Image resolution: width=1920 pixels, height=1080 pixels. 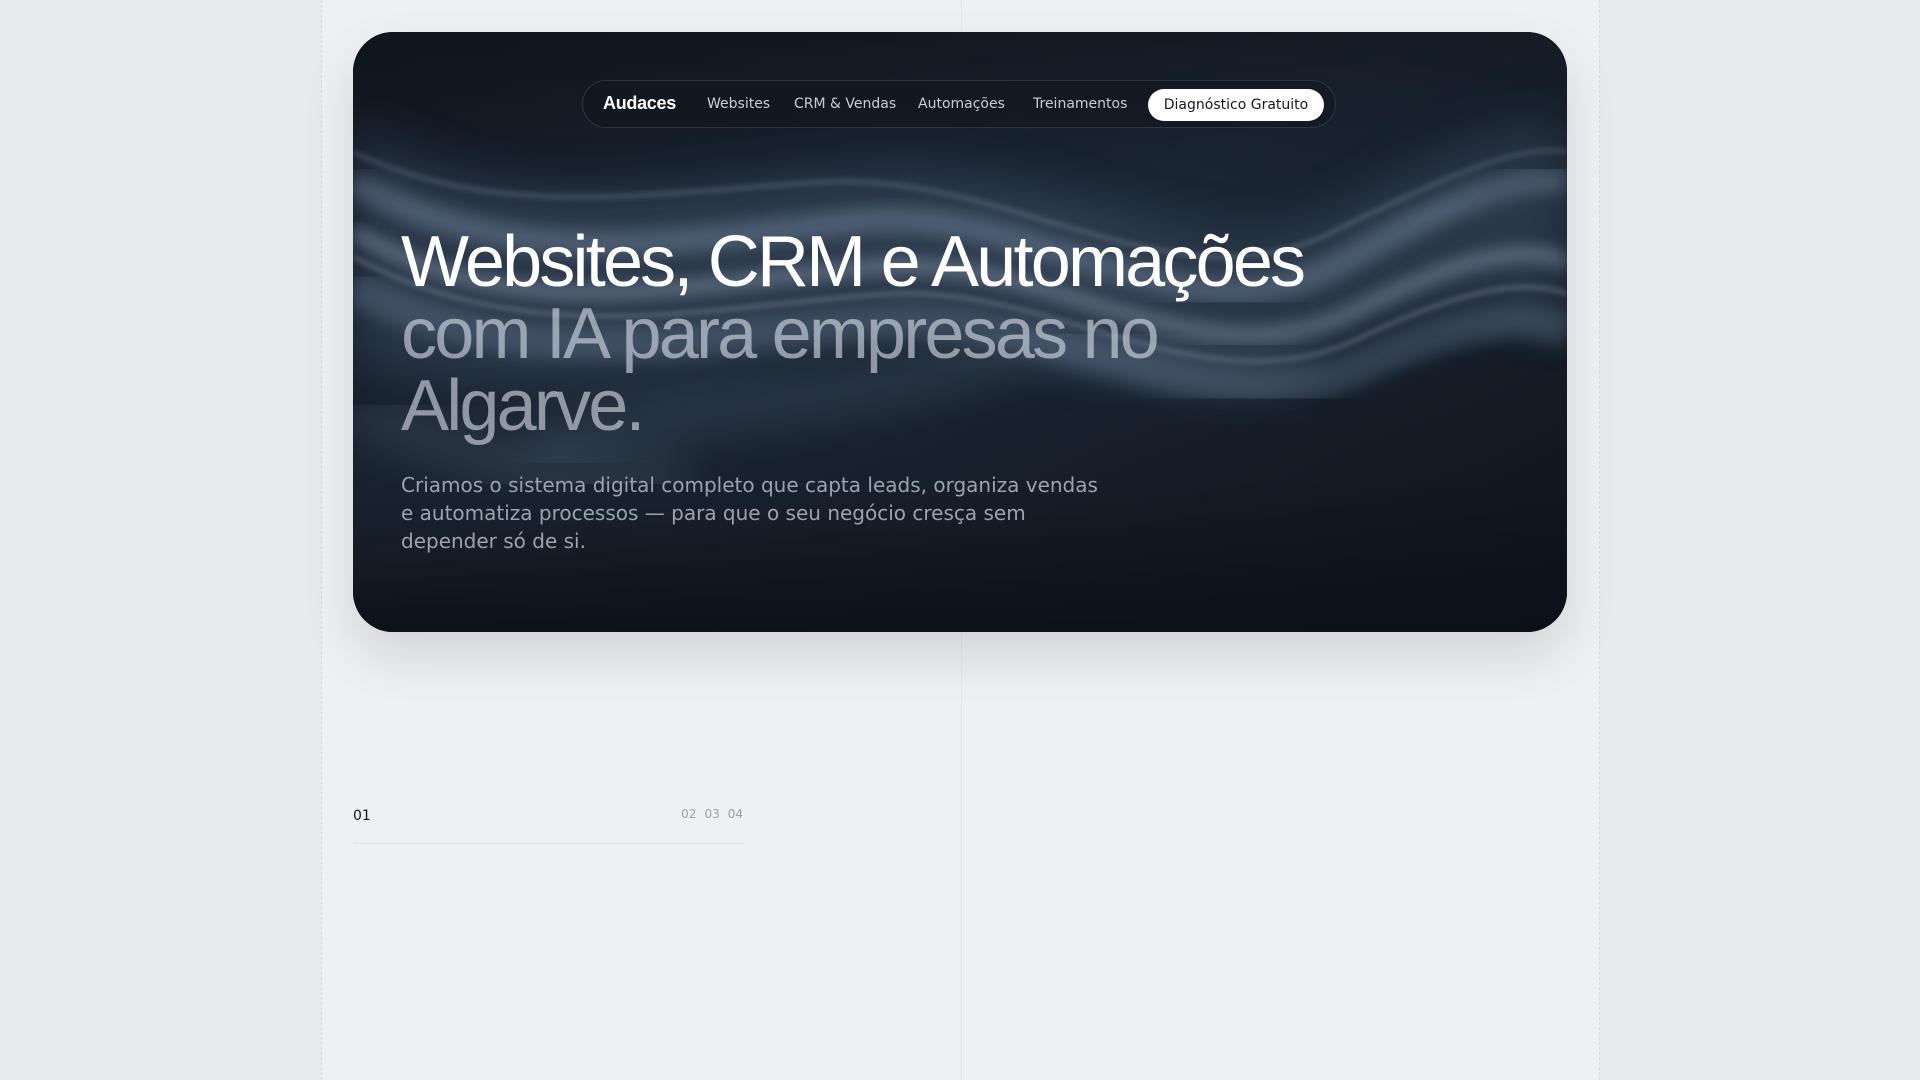 I want to click on pager-current-index: 01, so click(x=362, y=816).